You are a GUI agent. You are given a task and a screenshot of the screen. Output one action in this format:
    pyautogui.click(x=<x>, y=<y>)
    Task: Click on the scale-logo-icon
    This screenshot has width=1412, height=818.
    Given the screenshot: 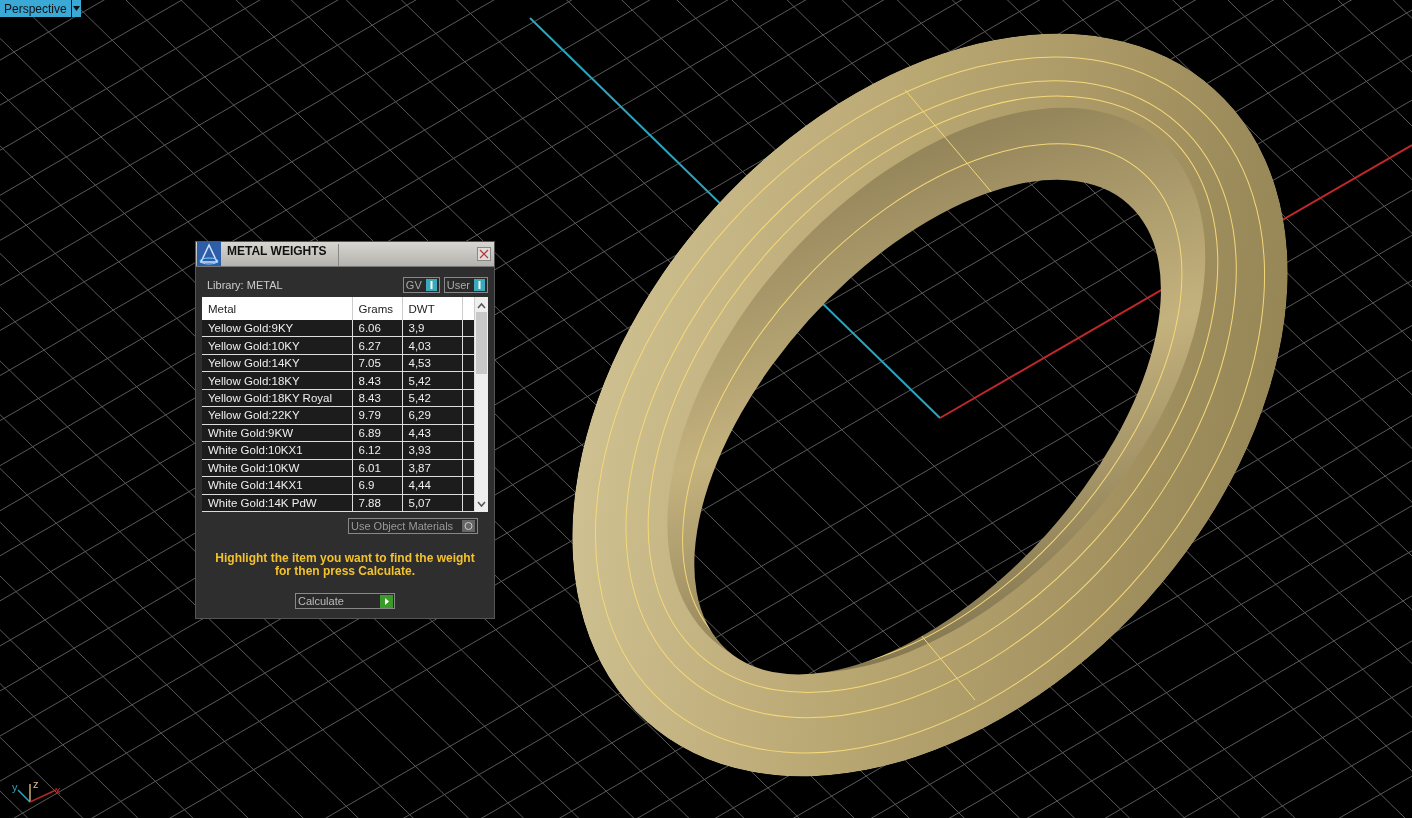 What is the action you would take?
    pyautogui.click(x=209, y=254)
    